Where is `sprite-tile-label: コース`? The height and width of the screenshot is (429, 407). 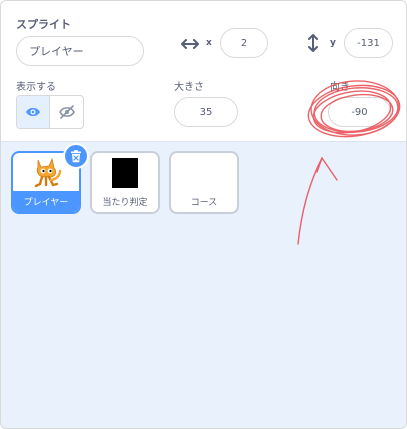
sprite-tile-label: コース is located at coordinates (204, 203).